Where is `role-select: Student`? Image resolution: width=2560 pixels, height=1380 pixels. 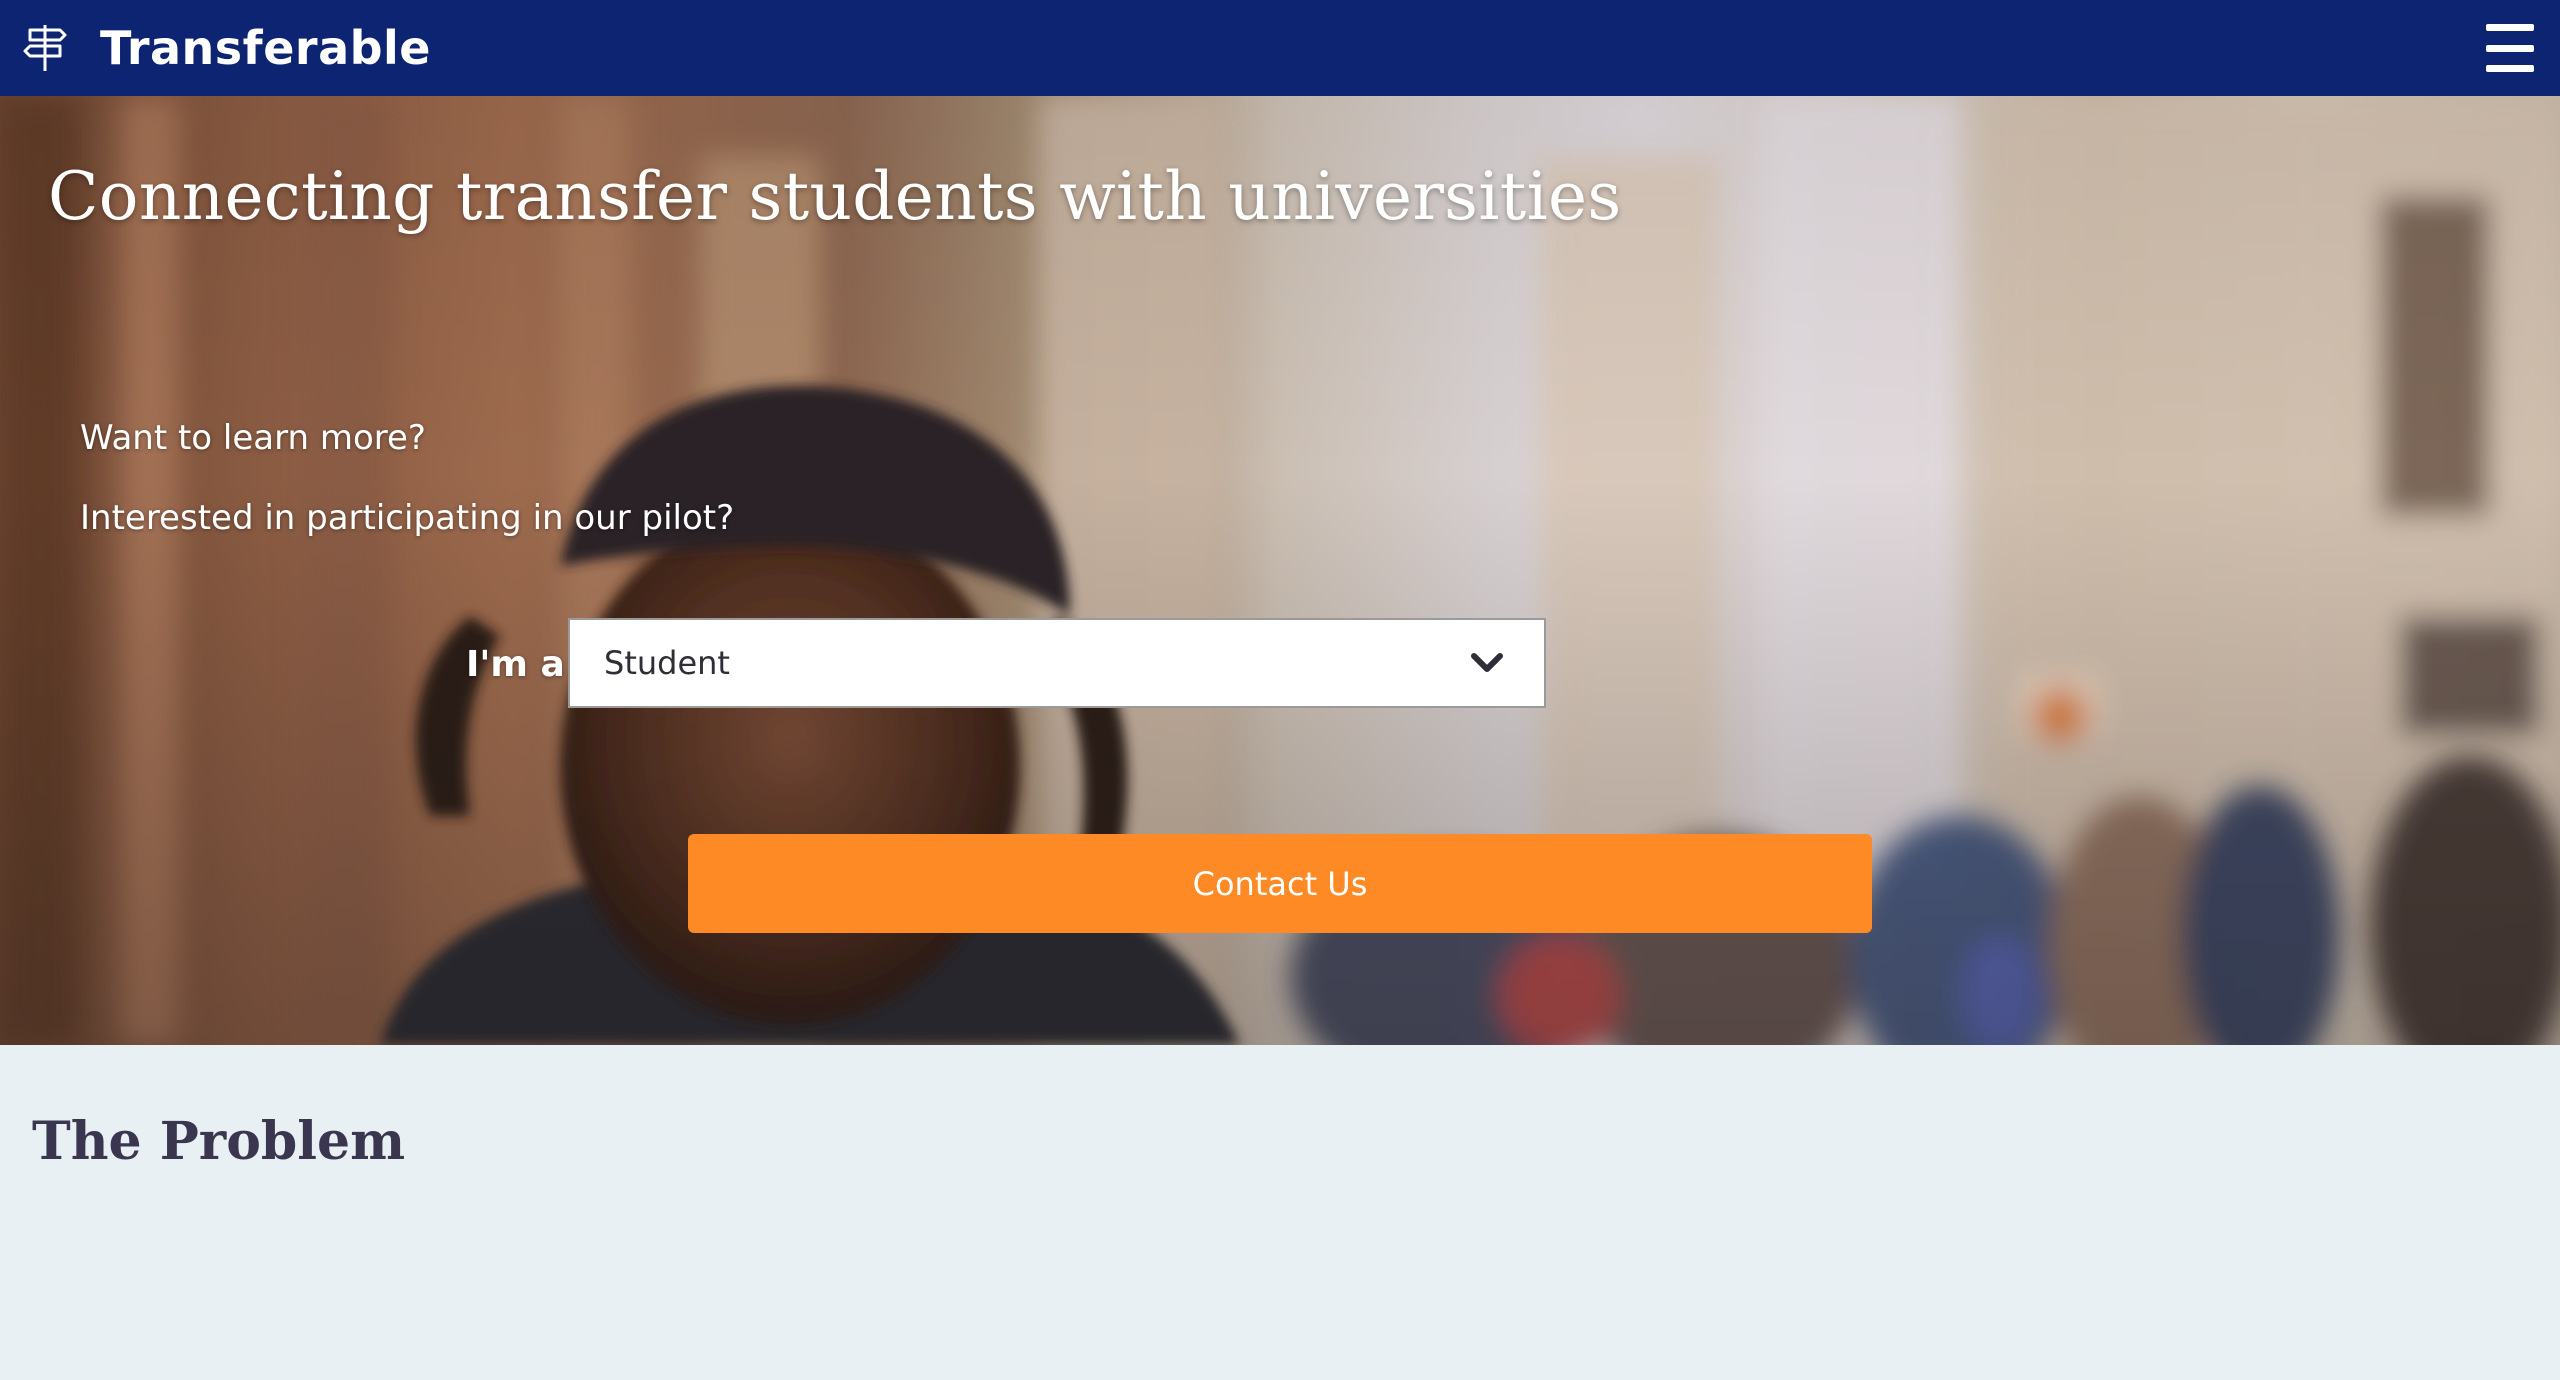 role-select: Student is located at coordinates (1057, 663).